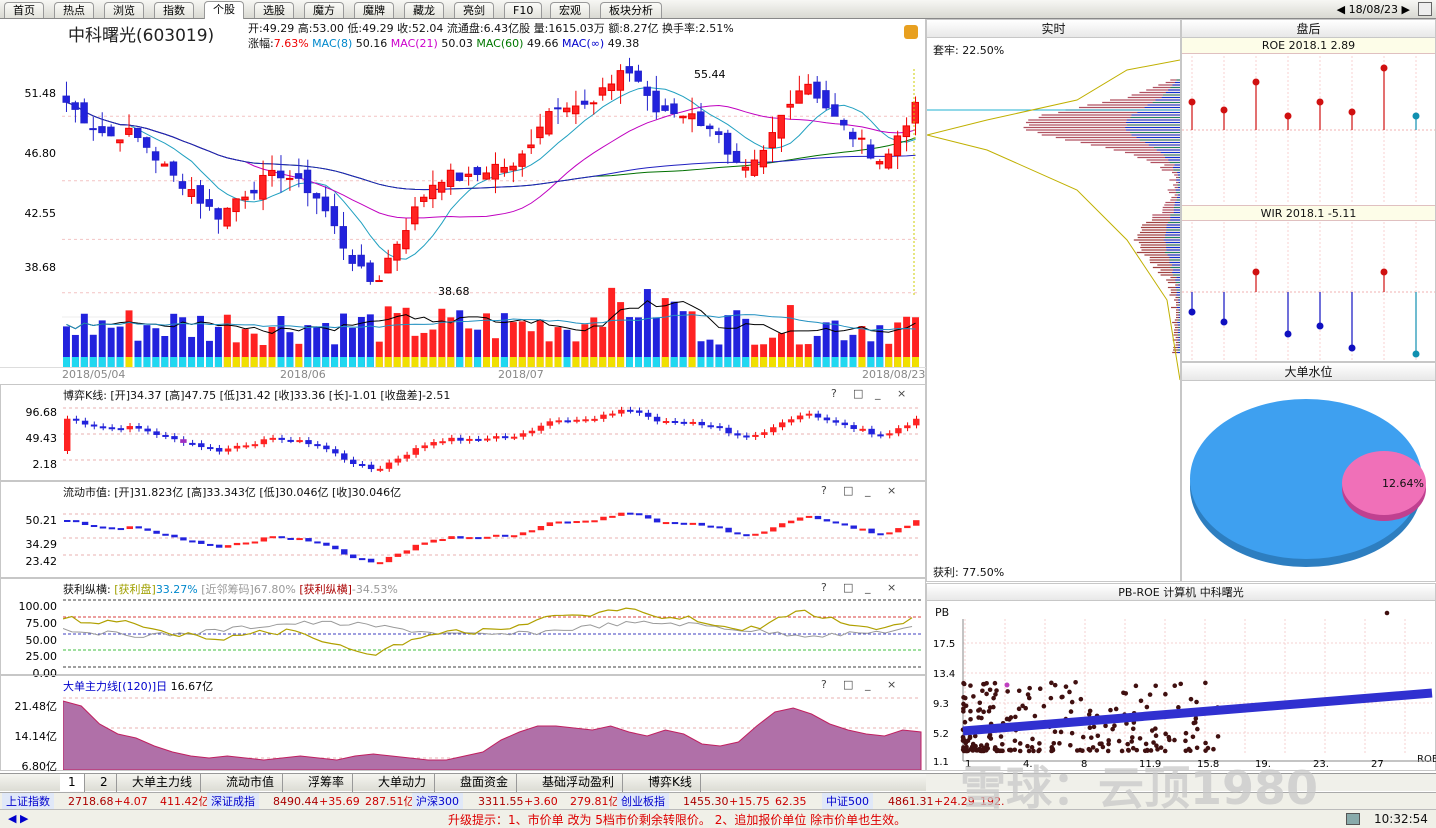  Describe the element at coordinates (251, 783) in the screenshot. I see `bottom-tab-3: 流动市值` at that location.